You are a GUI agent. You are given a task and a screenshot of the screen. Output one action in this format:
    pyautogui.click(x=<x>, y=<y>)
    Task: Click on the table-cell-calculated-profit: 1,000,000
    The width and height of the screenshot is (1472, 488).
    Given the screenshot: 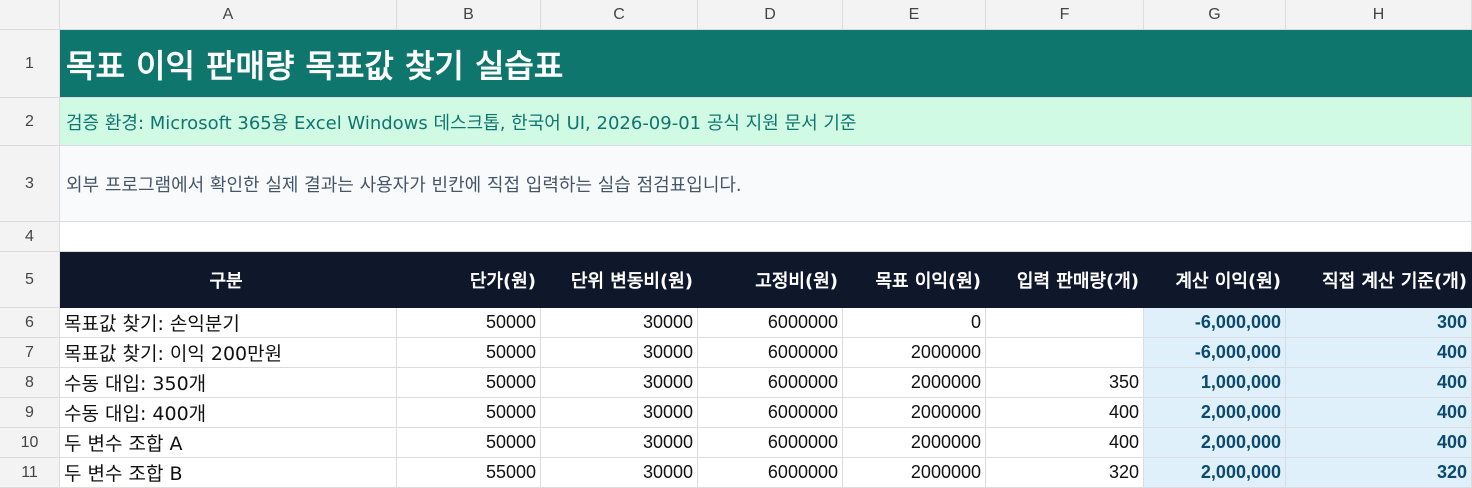 What is the action you would take?
    pyautogui.click(x=1215, y=383)
    